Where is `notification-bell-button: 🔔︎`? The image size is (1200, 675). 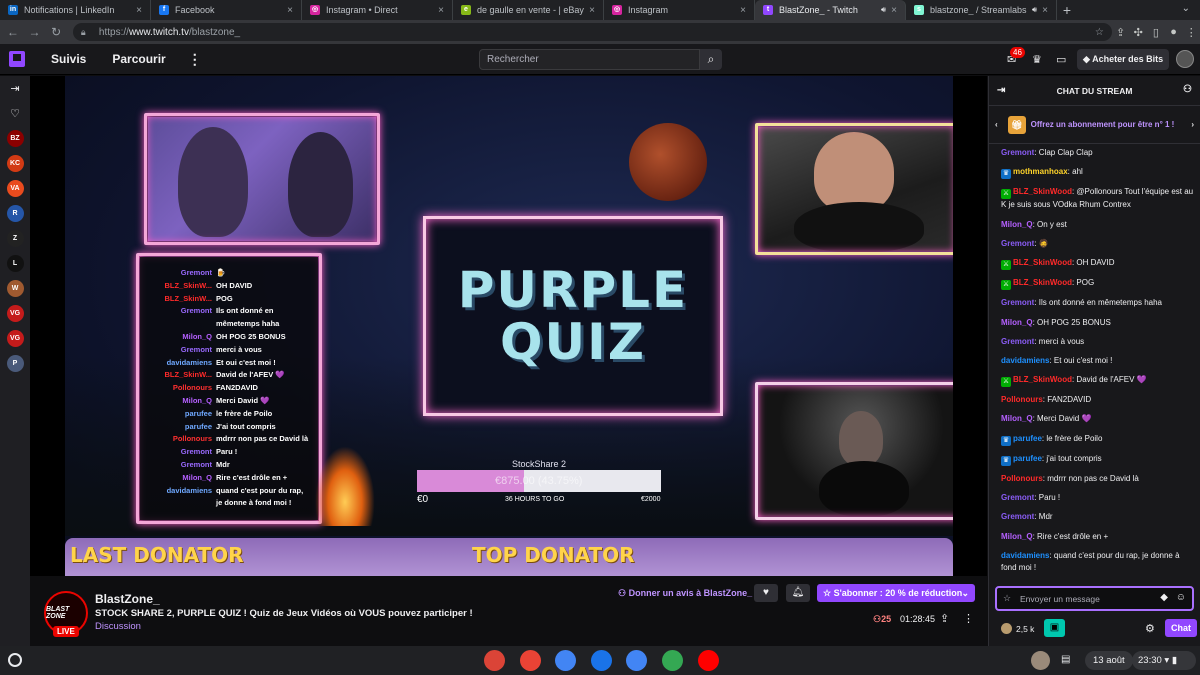
notification-bell-button: 🔔︎ is located at coordinates (798, 593).